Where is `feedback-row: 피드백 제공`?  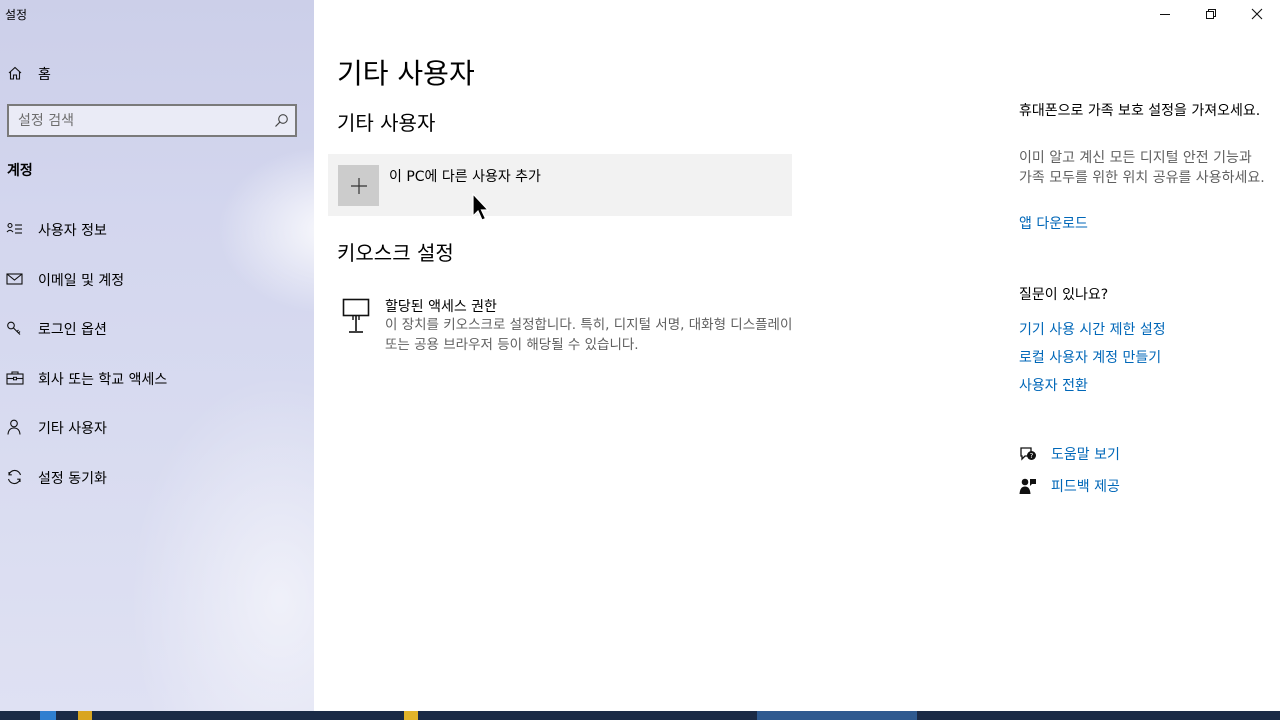 feedback-row: 피드백 제공 is located at coordinates (1144, 487).